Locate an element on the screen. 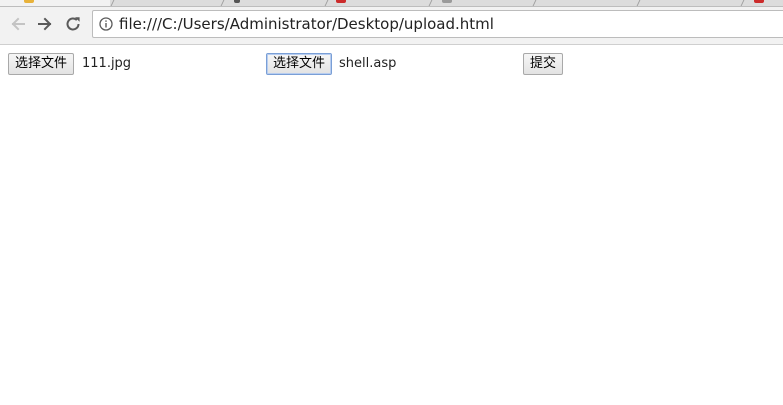 This screenshot has height=405, width=783. back-button is located at coordinates (18, 24).